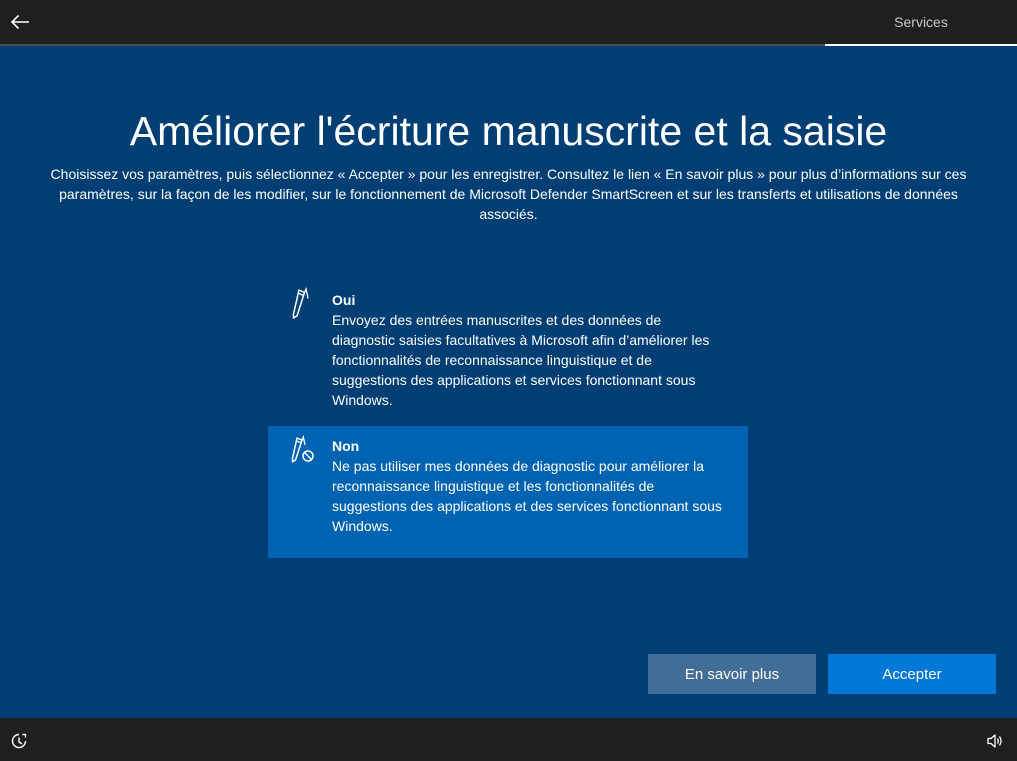 The width and height of the screenshot is (1017, 761). What do you see at coordinates (19, 741) in the screenshot?
I see `ease-of-access-icon` at bounding box center [19, 741].